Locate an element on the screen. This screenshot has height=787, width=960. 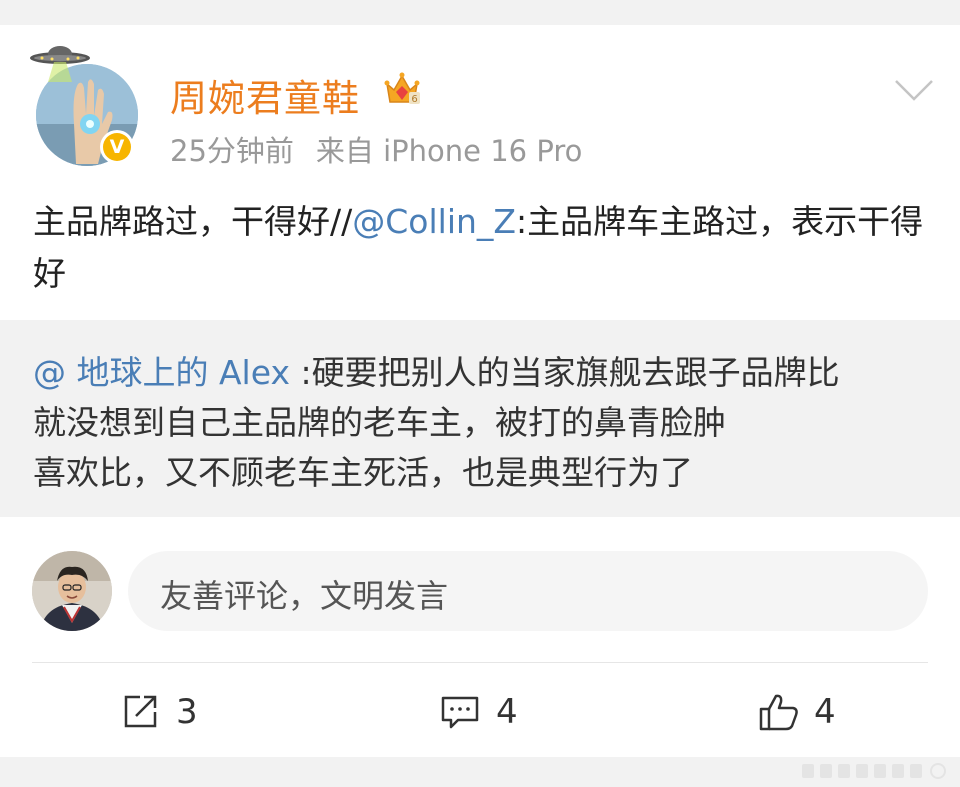
my-avatar is located at coordinates (72, 591).